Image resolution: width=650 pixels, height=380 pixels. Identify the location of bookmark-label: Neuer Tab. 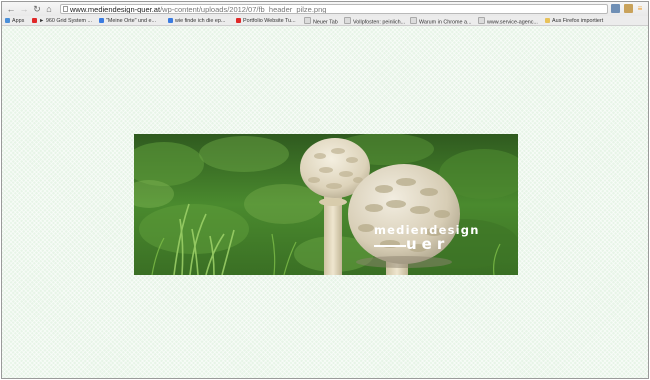
(325, 22).